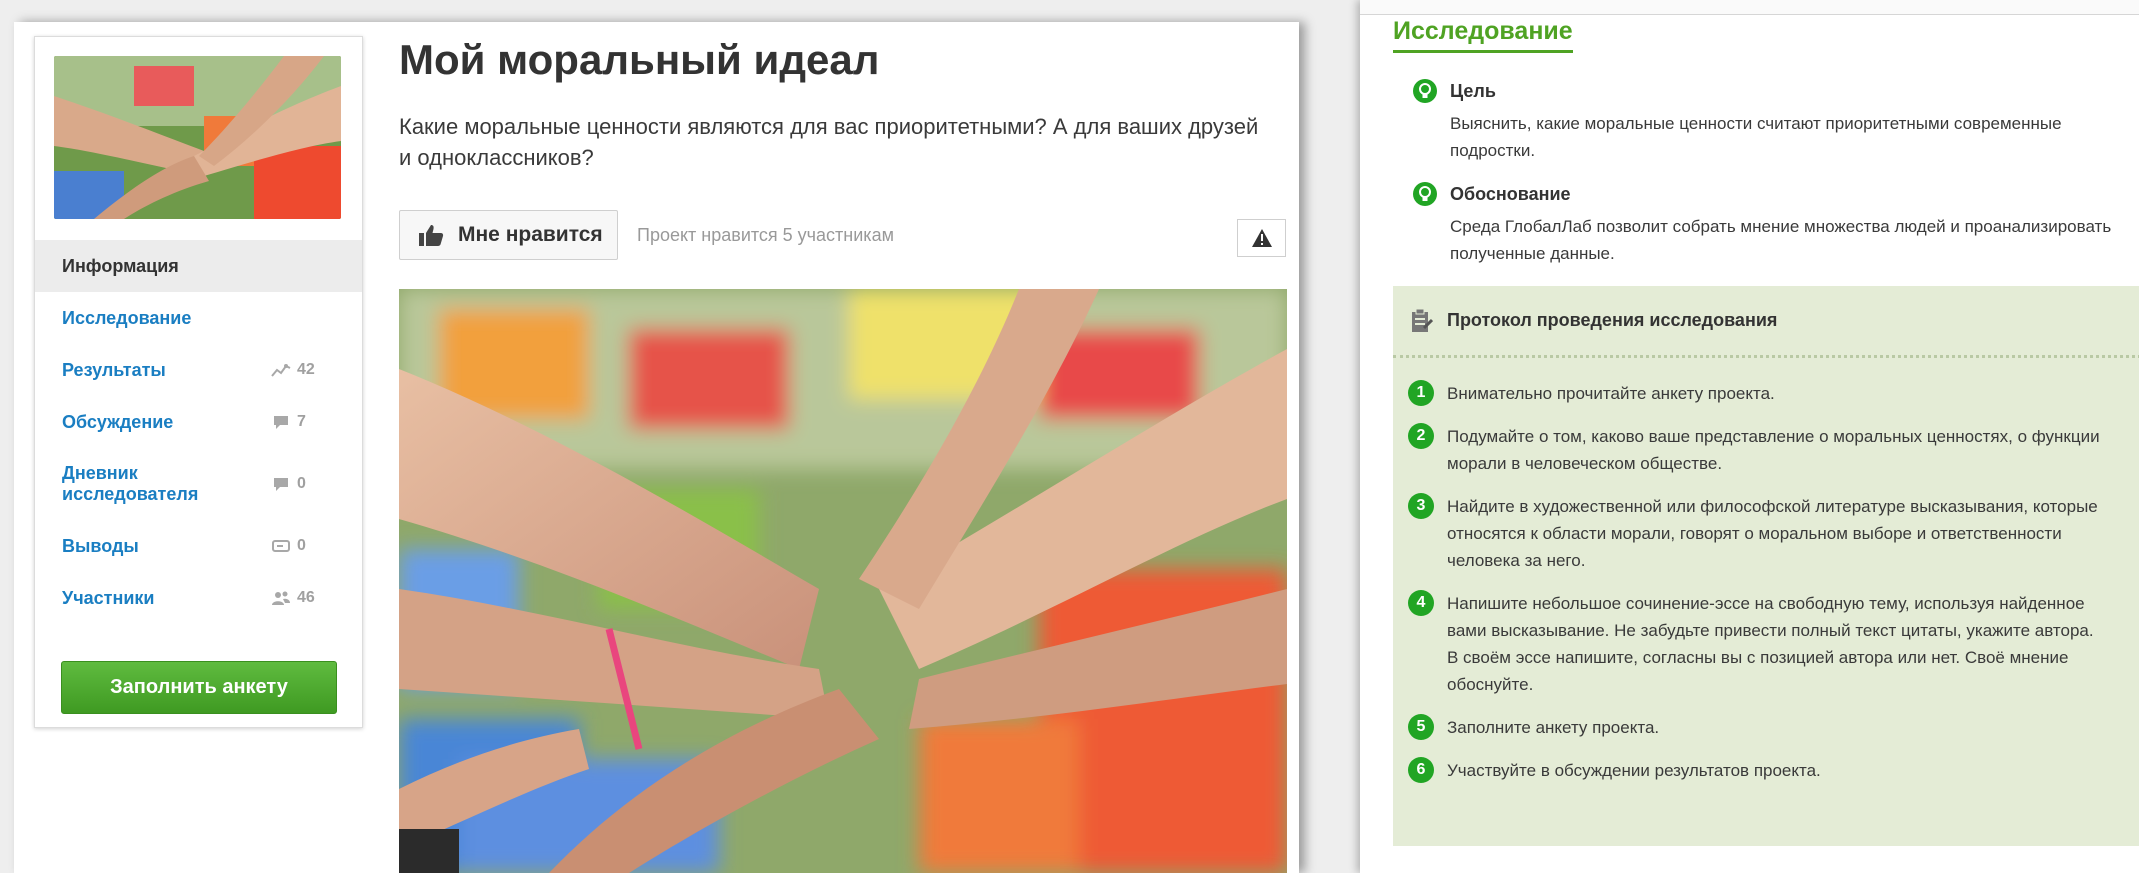  I want to click on sidebar-item-results: Результаты 42, so click(198, 370).